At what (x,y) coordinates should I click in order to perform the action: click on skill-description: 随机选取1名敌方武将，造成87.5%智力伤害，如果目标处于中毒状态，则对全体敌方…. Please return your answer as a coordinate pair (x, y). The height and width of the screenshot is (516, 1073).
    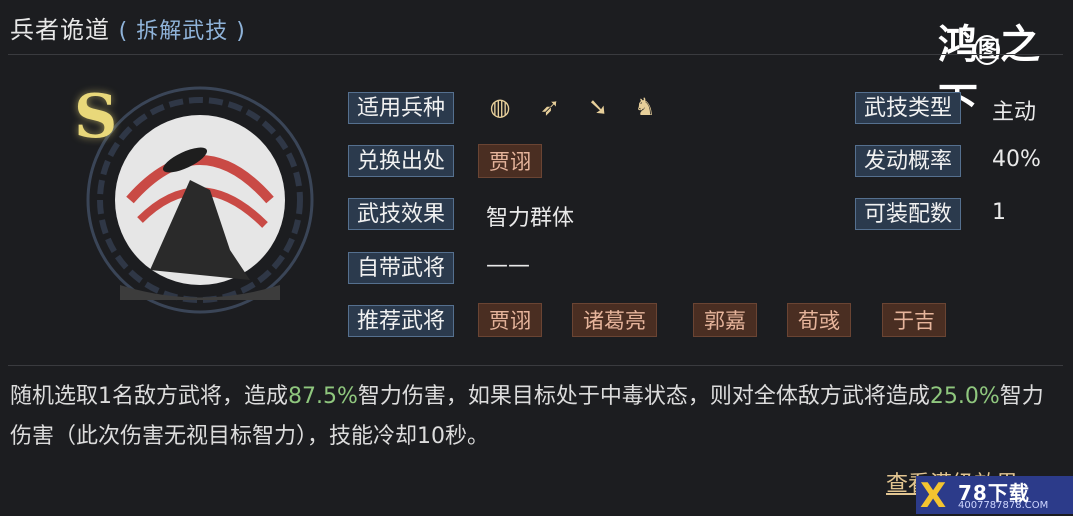
    Looking at the image, I should click on (527, 416).